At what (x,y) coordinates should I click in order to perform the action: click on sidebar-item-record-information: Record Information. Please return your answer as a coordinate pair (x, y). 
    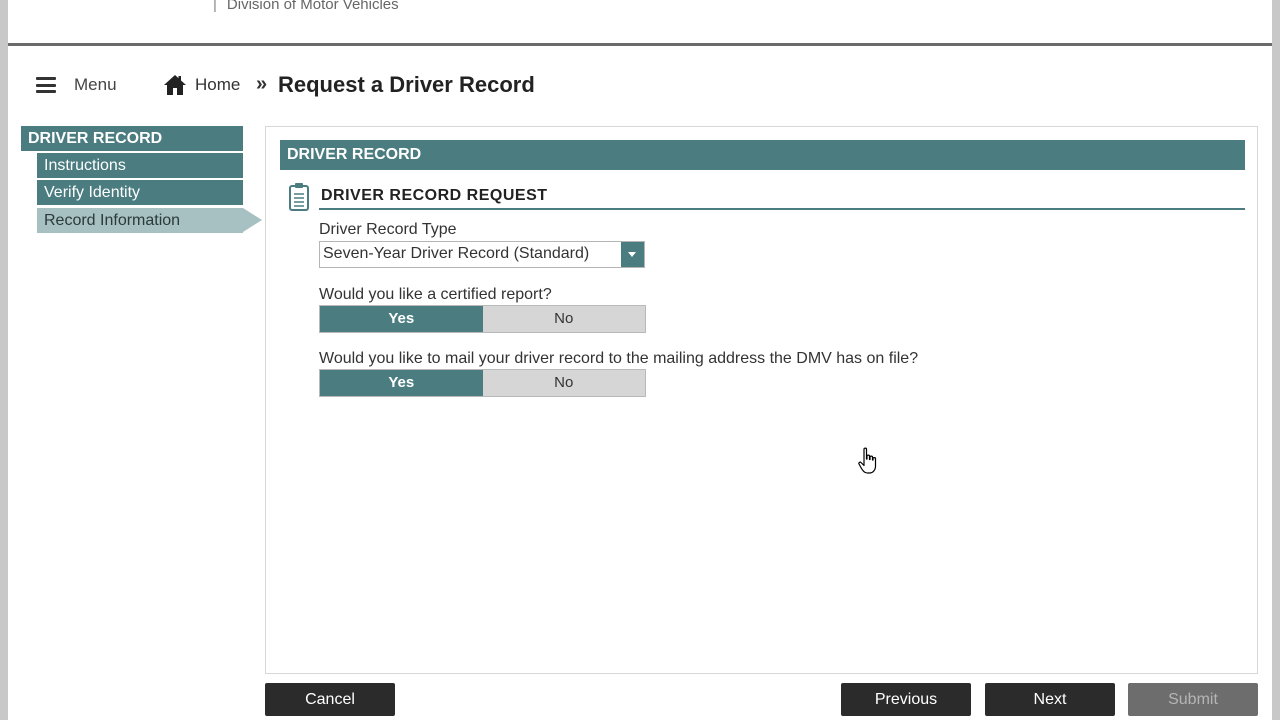
    Looking at the image, I should click on (149, 220).